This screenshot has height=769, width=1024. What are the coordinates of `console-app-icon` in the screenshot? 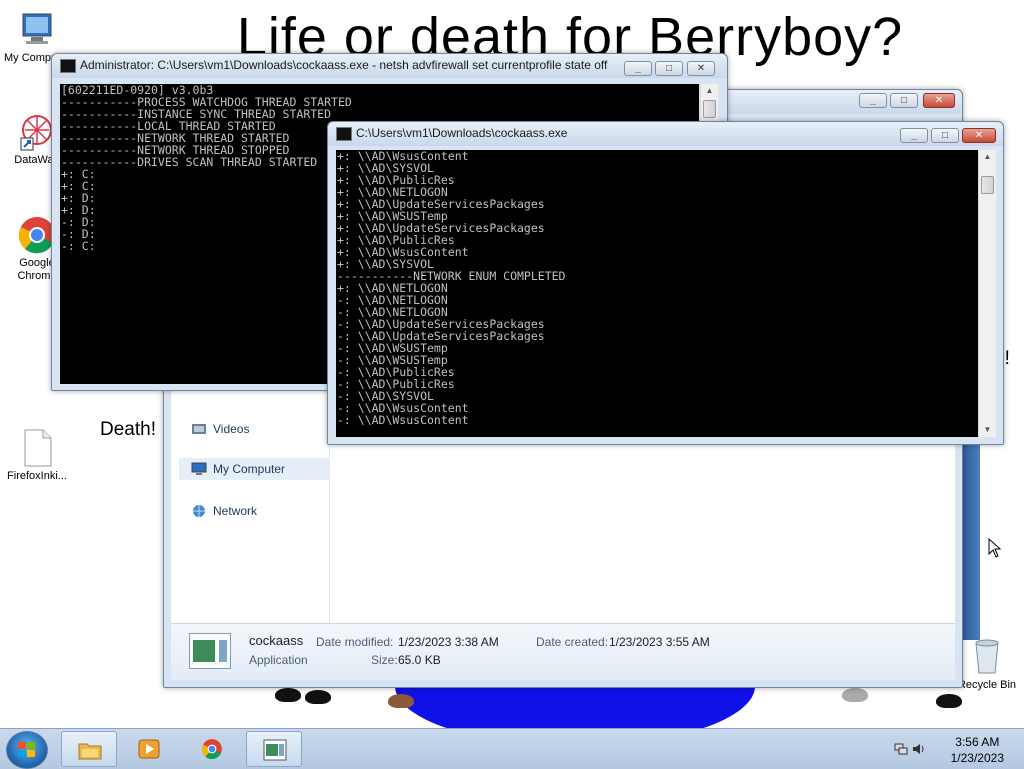 It's located at (275, 750).